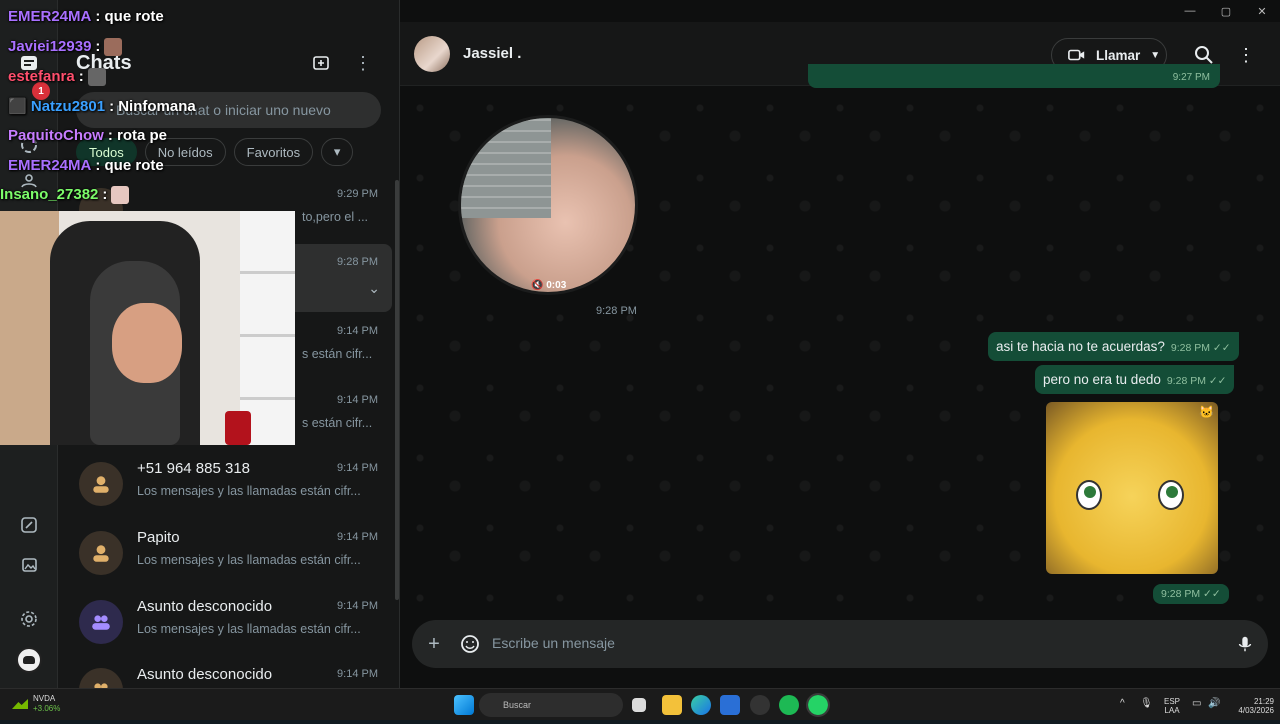 Image resolution: width=1280 pixels, height=724 pixels. What do you see at coordinates (321, 63) in the screenshot?
I see `new-chat-icon` at bounding box center [321, 63].